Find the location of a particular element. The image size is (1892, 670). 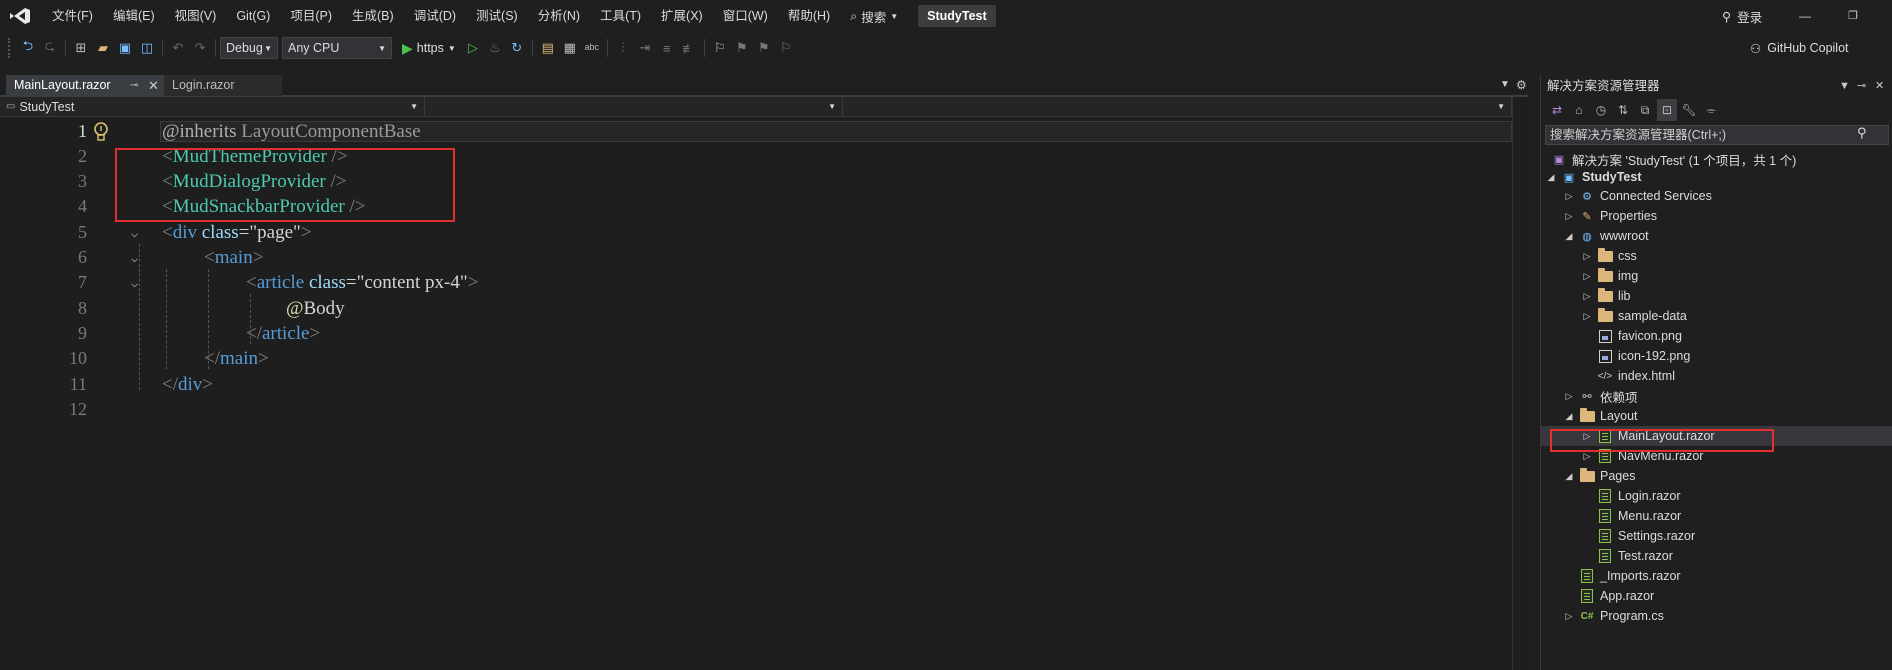

tree-item-index-html: </> index.html is located at coordinates (1716, 376).